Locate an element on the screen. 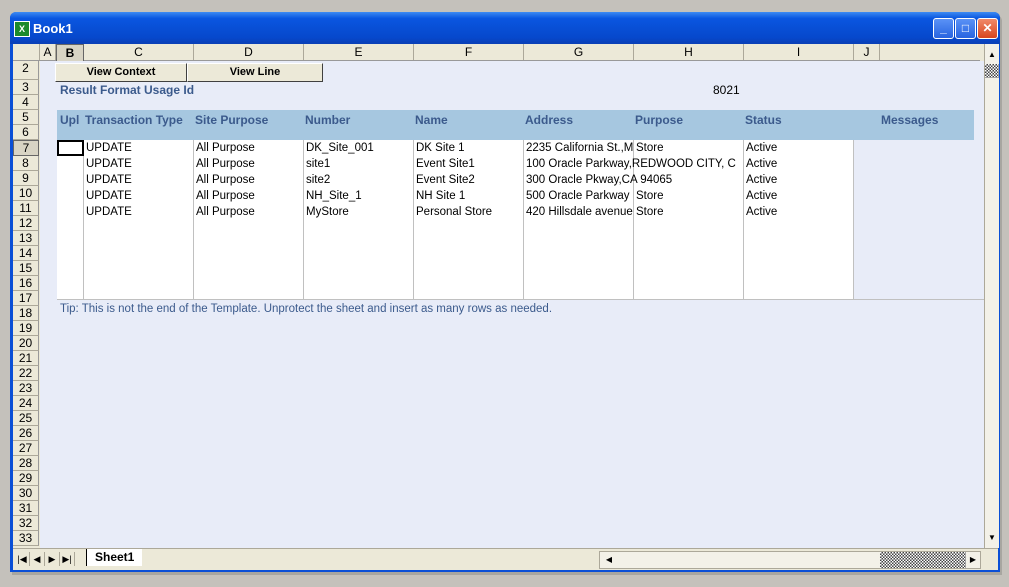  row-header: 28 is located at coordinates (26, 463).